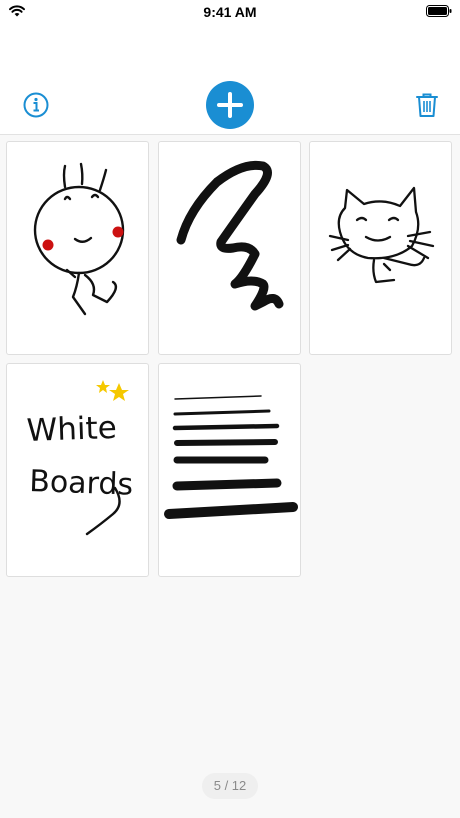 This screenshot has width=460, height=818. I want to click on status-time: 9:41 AM, so click(230, 12).